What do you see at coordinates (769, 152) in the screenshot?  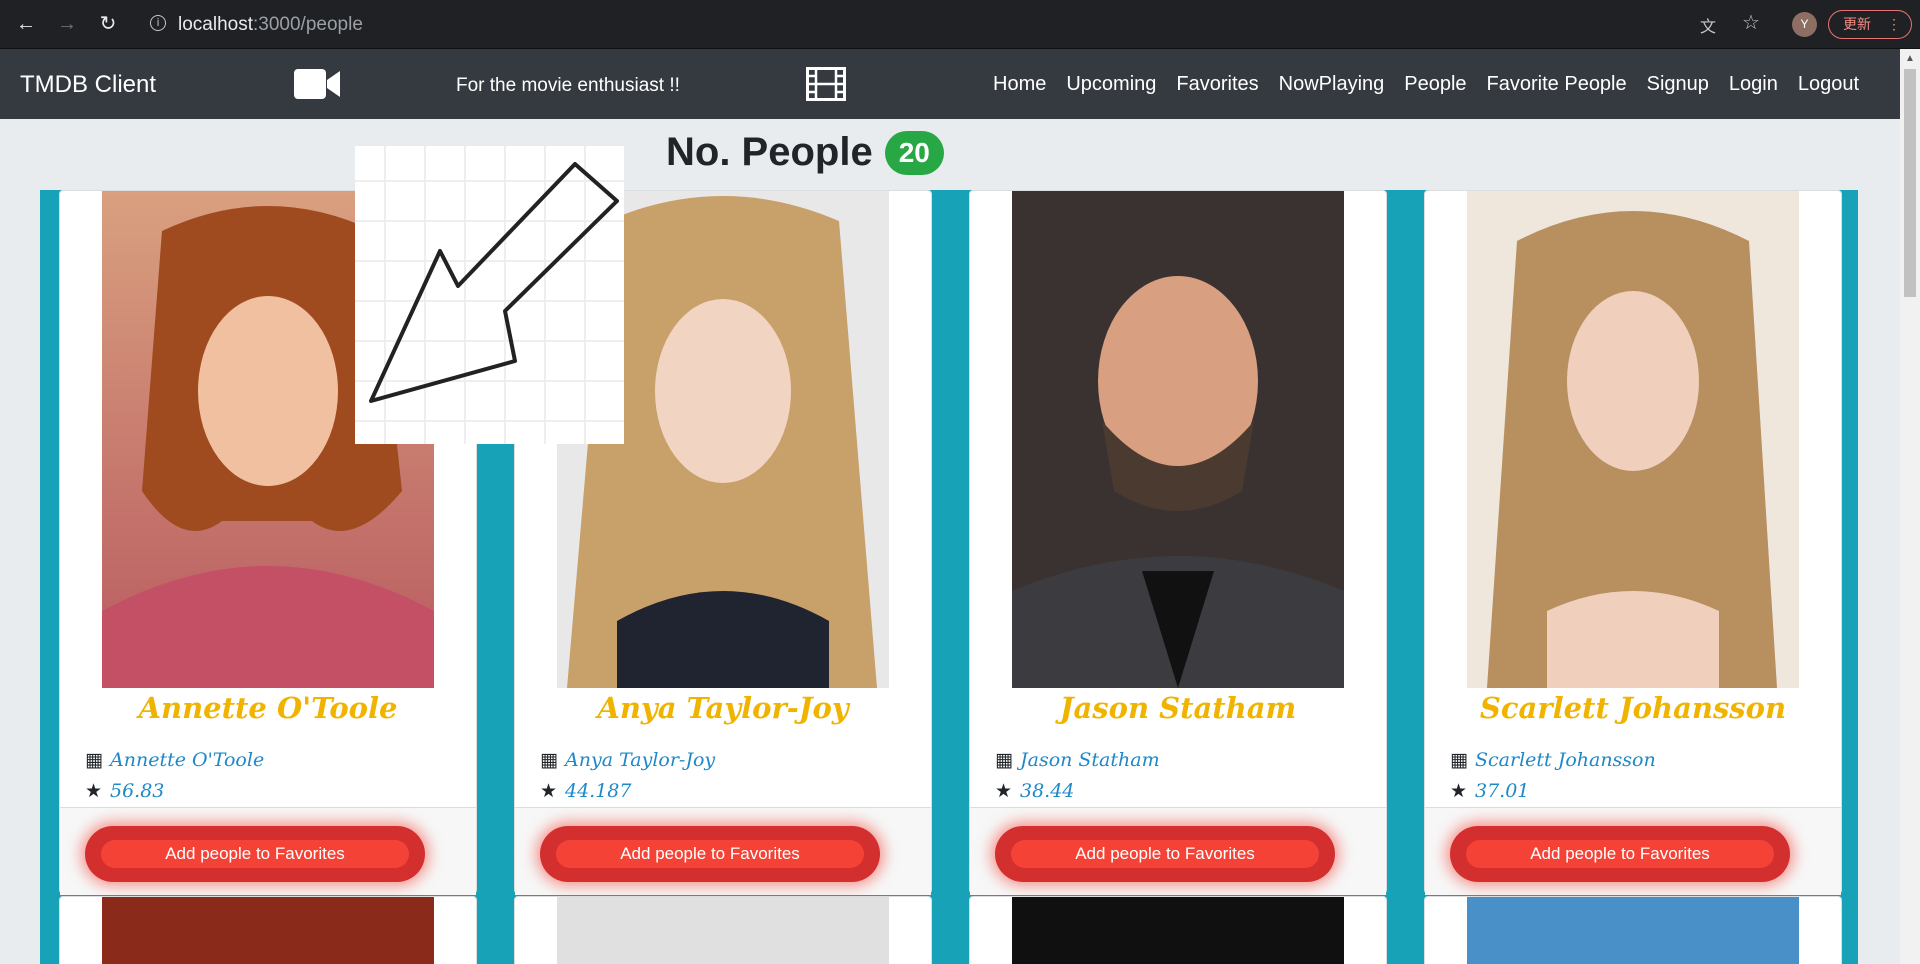 I see `page-title-text: No. People` at bounding box center [769, 152].